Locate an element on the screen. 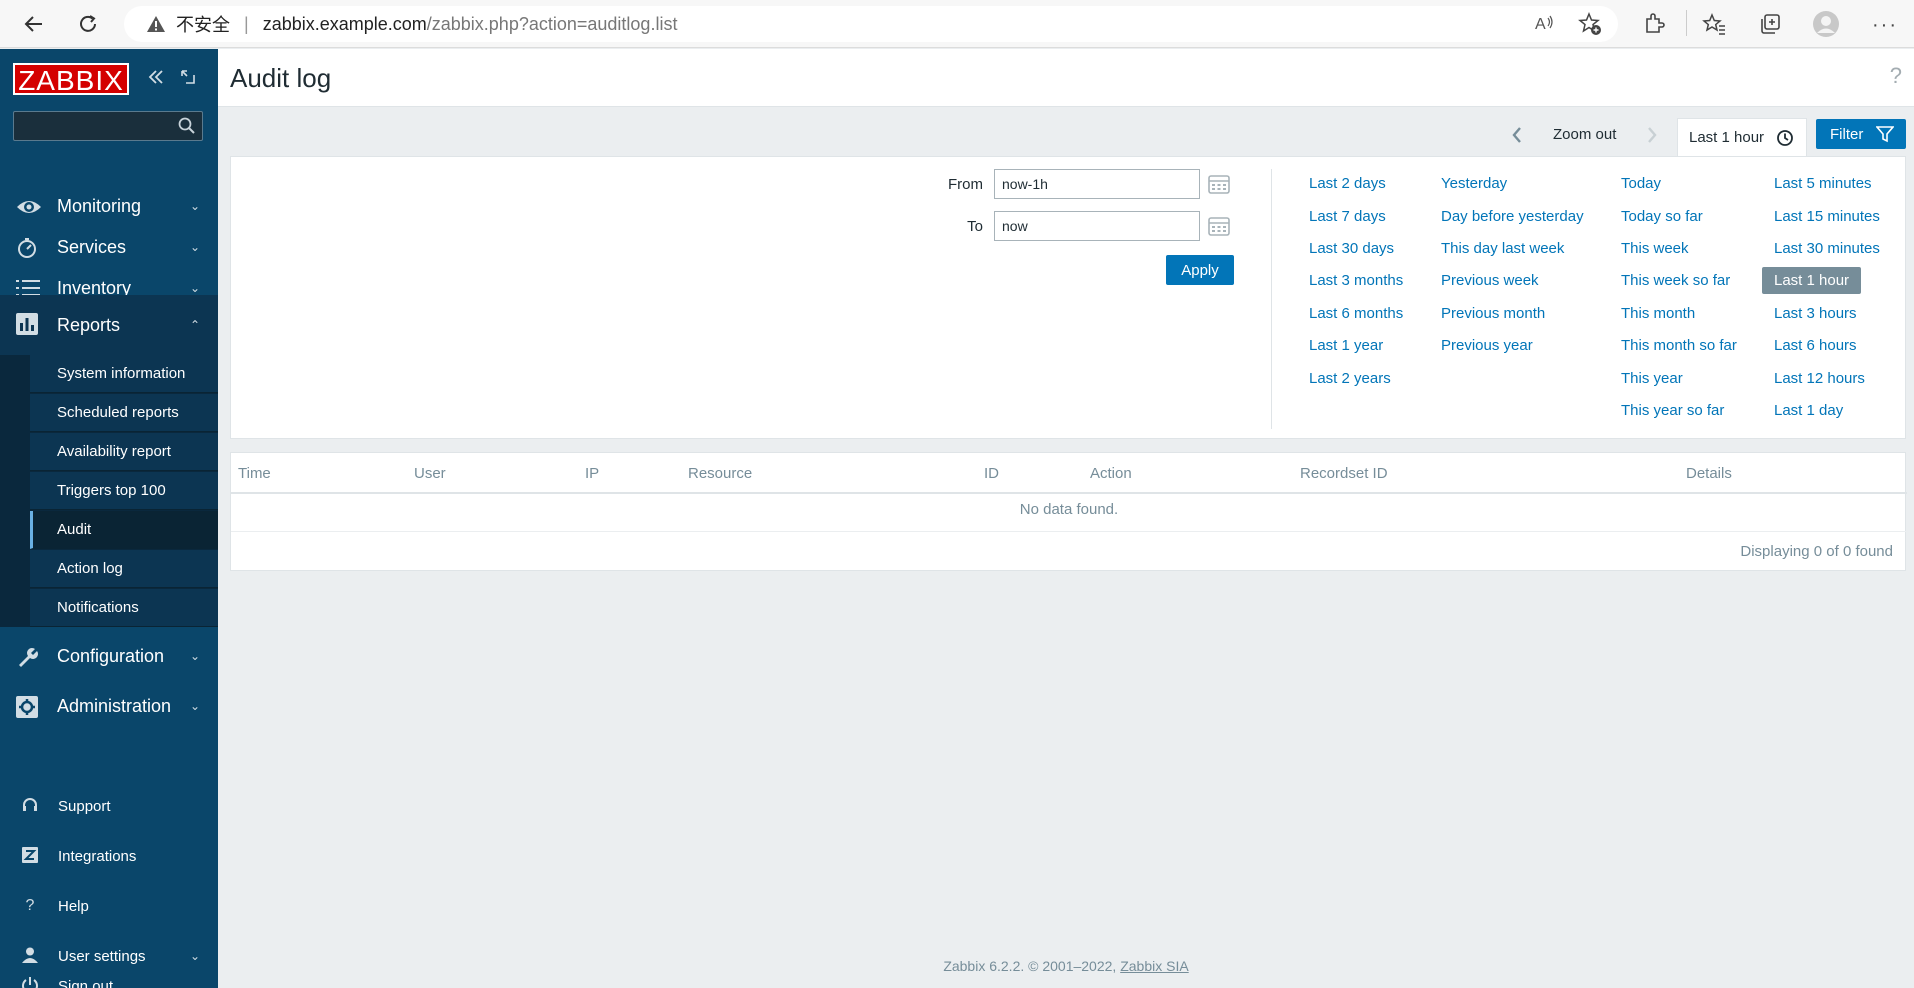  quick-range-last-30-minutes: Last 30 minutes is located at coordinates (1827, 248).